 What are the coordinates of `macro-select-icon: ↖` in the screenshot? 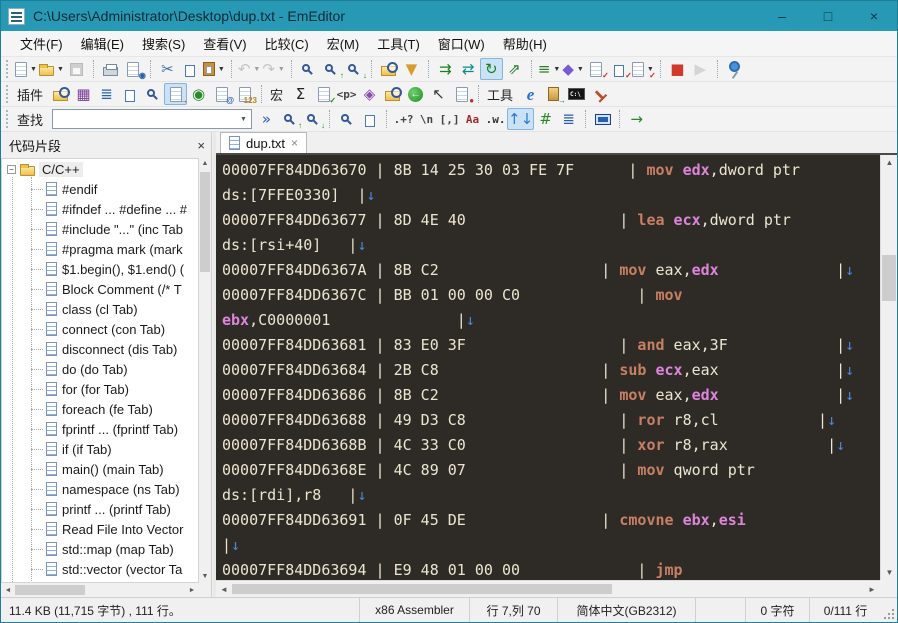 It's located at (438, 94).